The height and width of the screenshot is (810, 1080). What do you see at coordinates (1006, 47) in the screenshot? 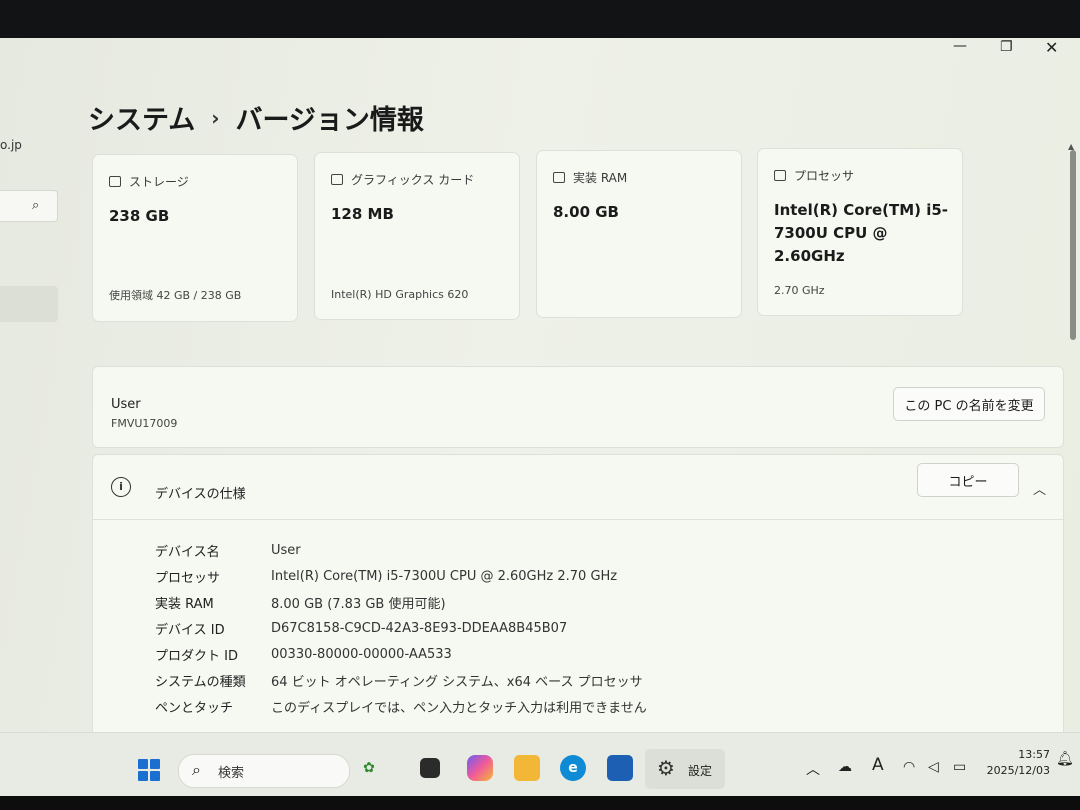
I see `maximize-button: ❐` at bounding box center [1006, 47].